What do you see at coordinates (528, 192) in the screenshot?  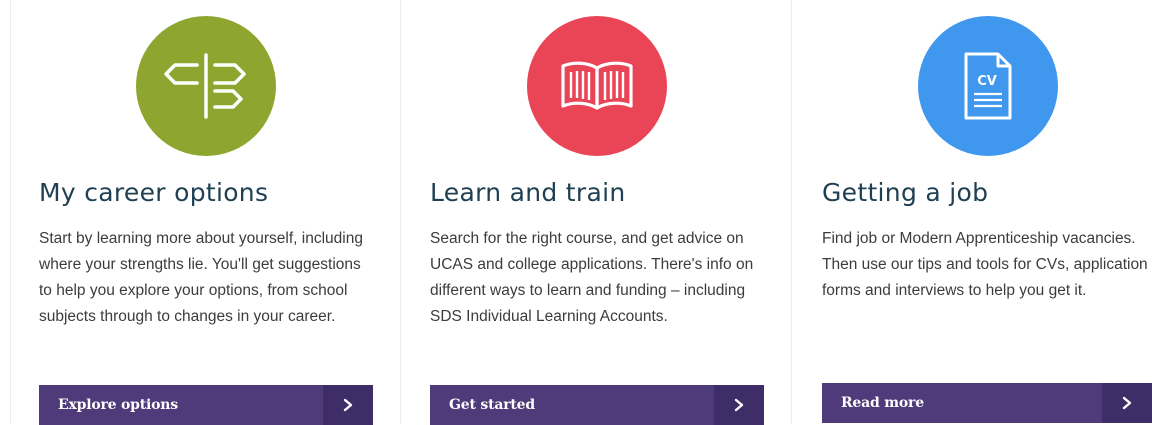 I see `card-title: Learn and train` at bounding box center [528, 192].